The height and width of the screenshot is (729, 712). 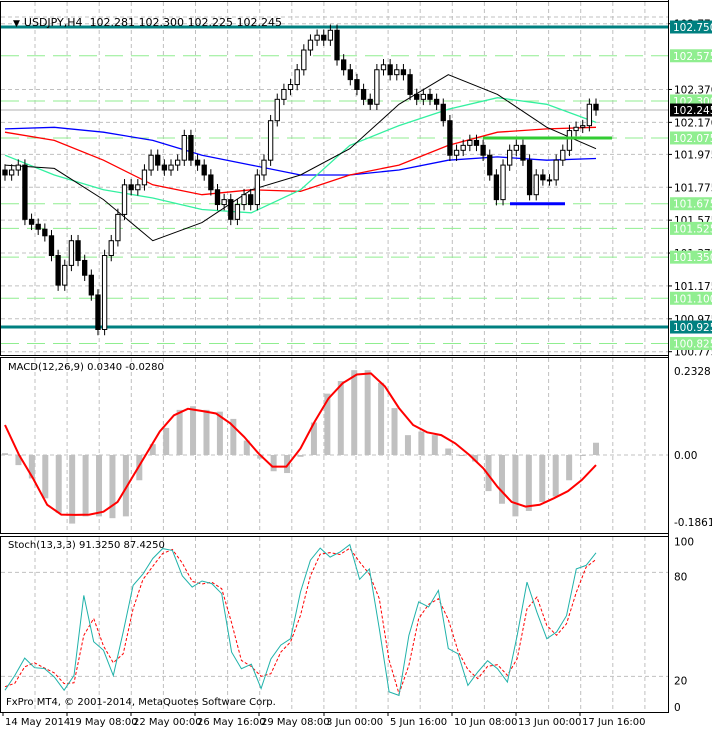 What do you see at coordinates (103, 722) in the screenshot?
I see `time-tick-label: 19 May 08:00` at bounding box center [103, 722].